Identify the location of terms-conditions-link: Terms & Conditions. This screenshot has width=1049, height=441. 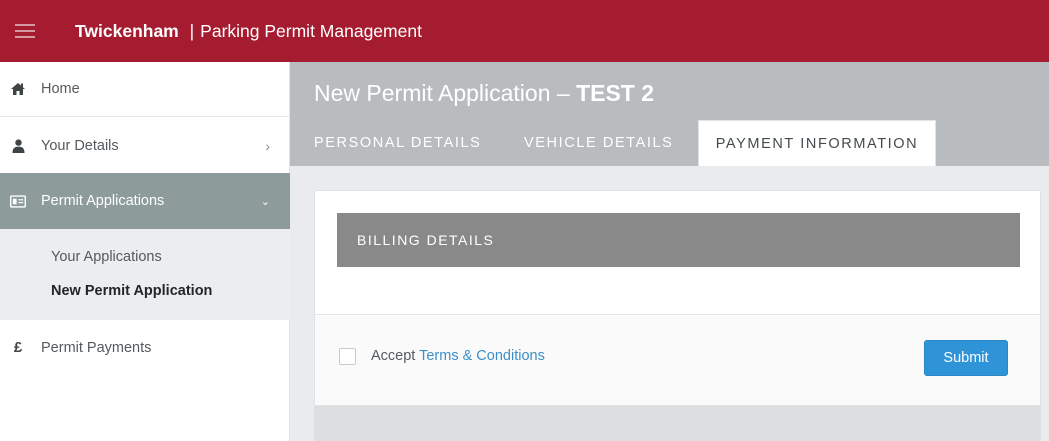
(482, 356).